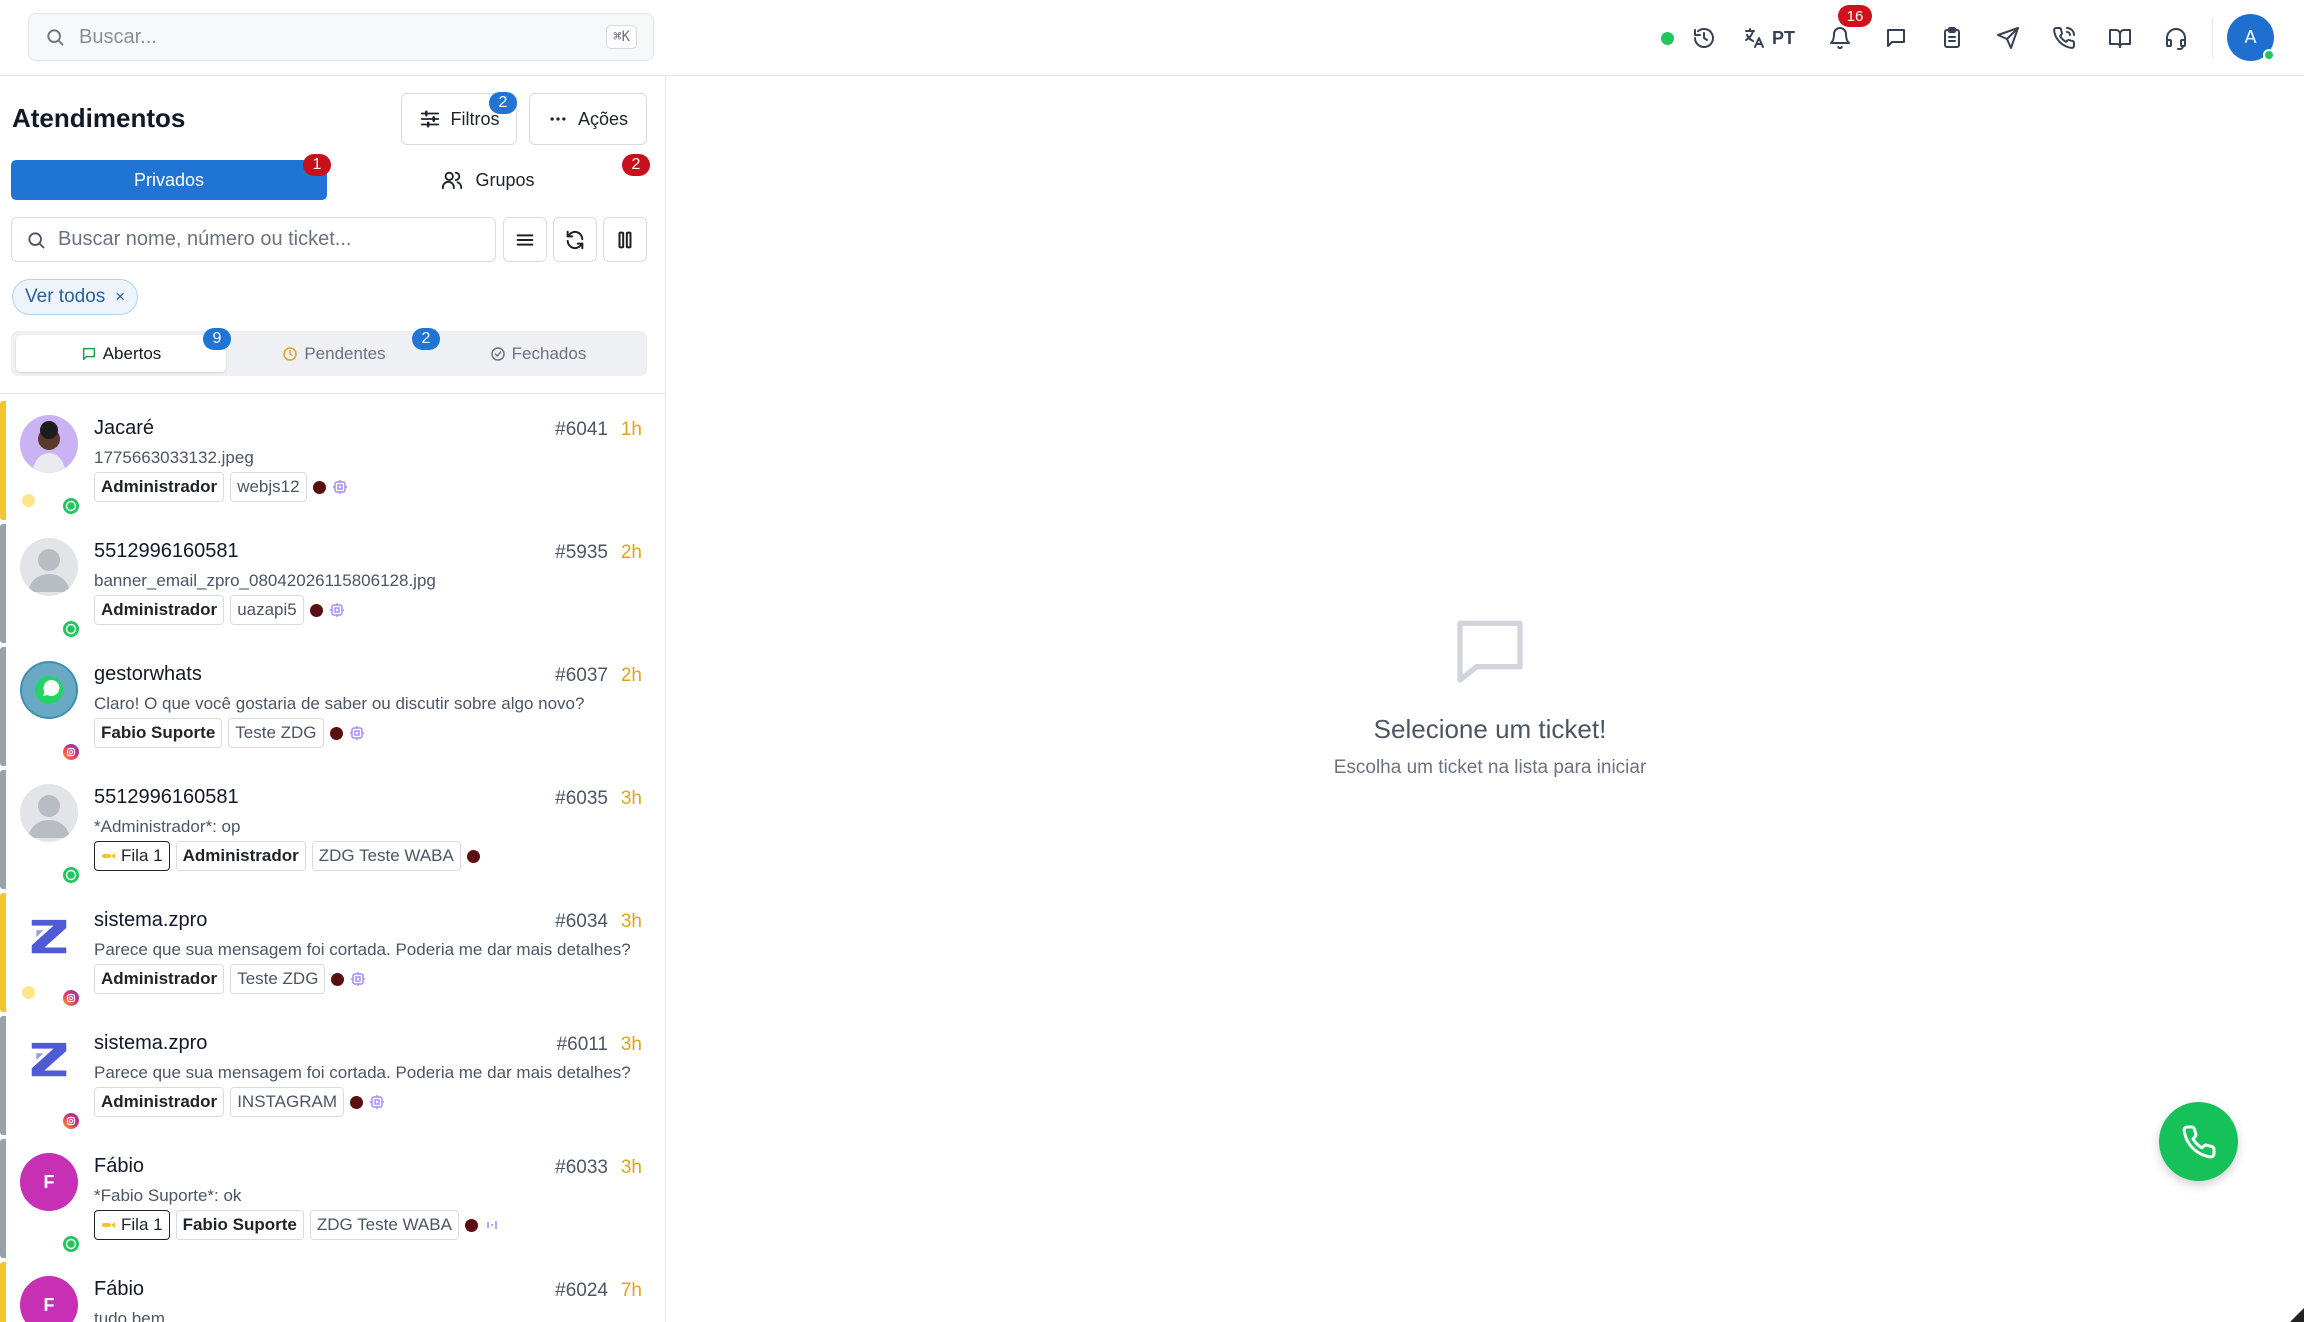 Image resolution: width=2304 pixels, height=1322 pixels. Describe the element at coordinates (492, 1225) in the screenshot. I see `waveform-icon` at that location.